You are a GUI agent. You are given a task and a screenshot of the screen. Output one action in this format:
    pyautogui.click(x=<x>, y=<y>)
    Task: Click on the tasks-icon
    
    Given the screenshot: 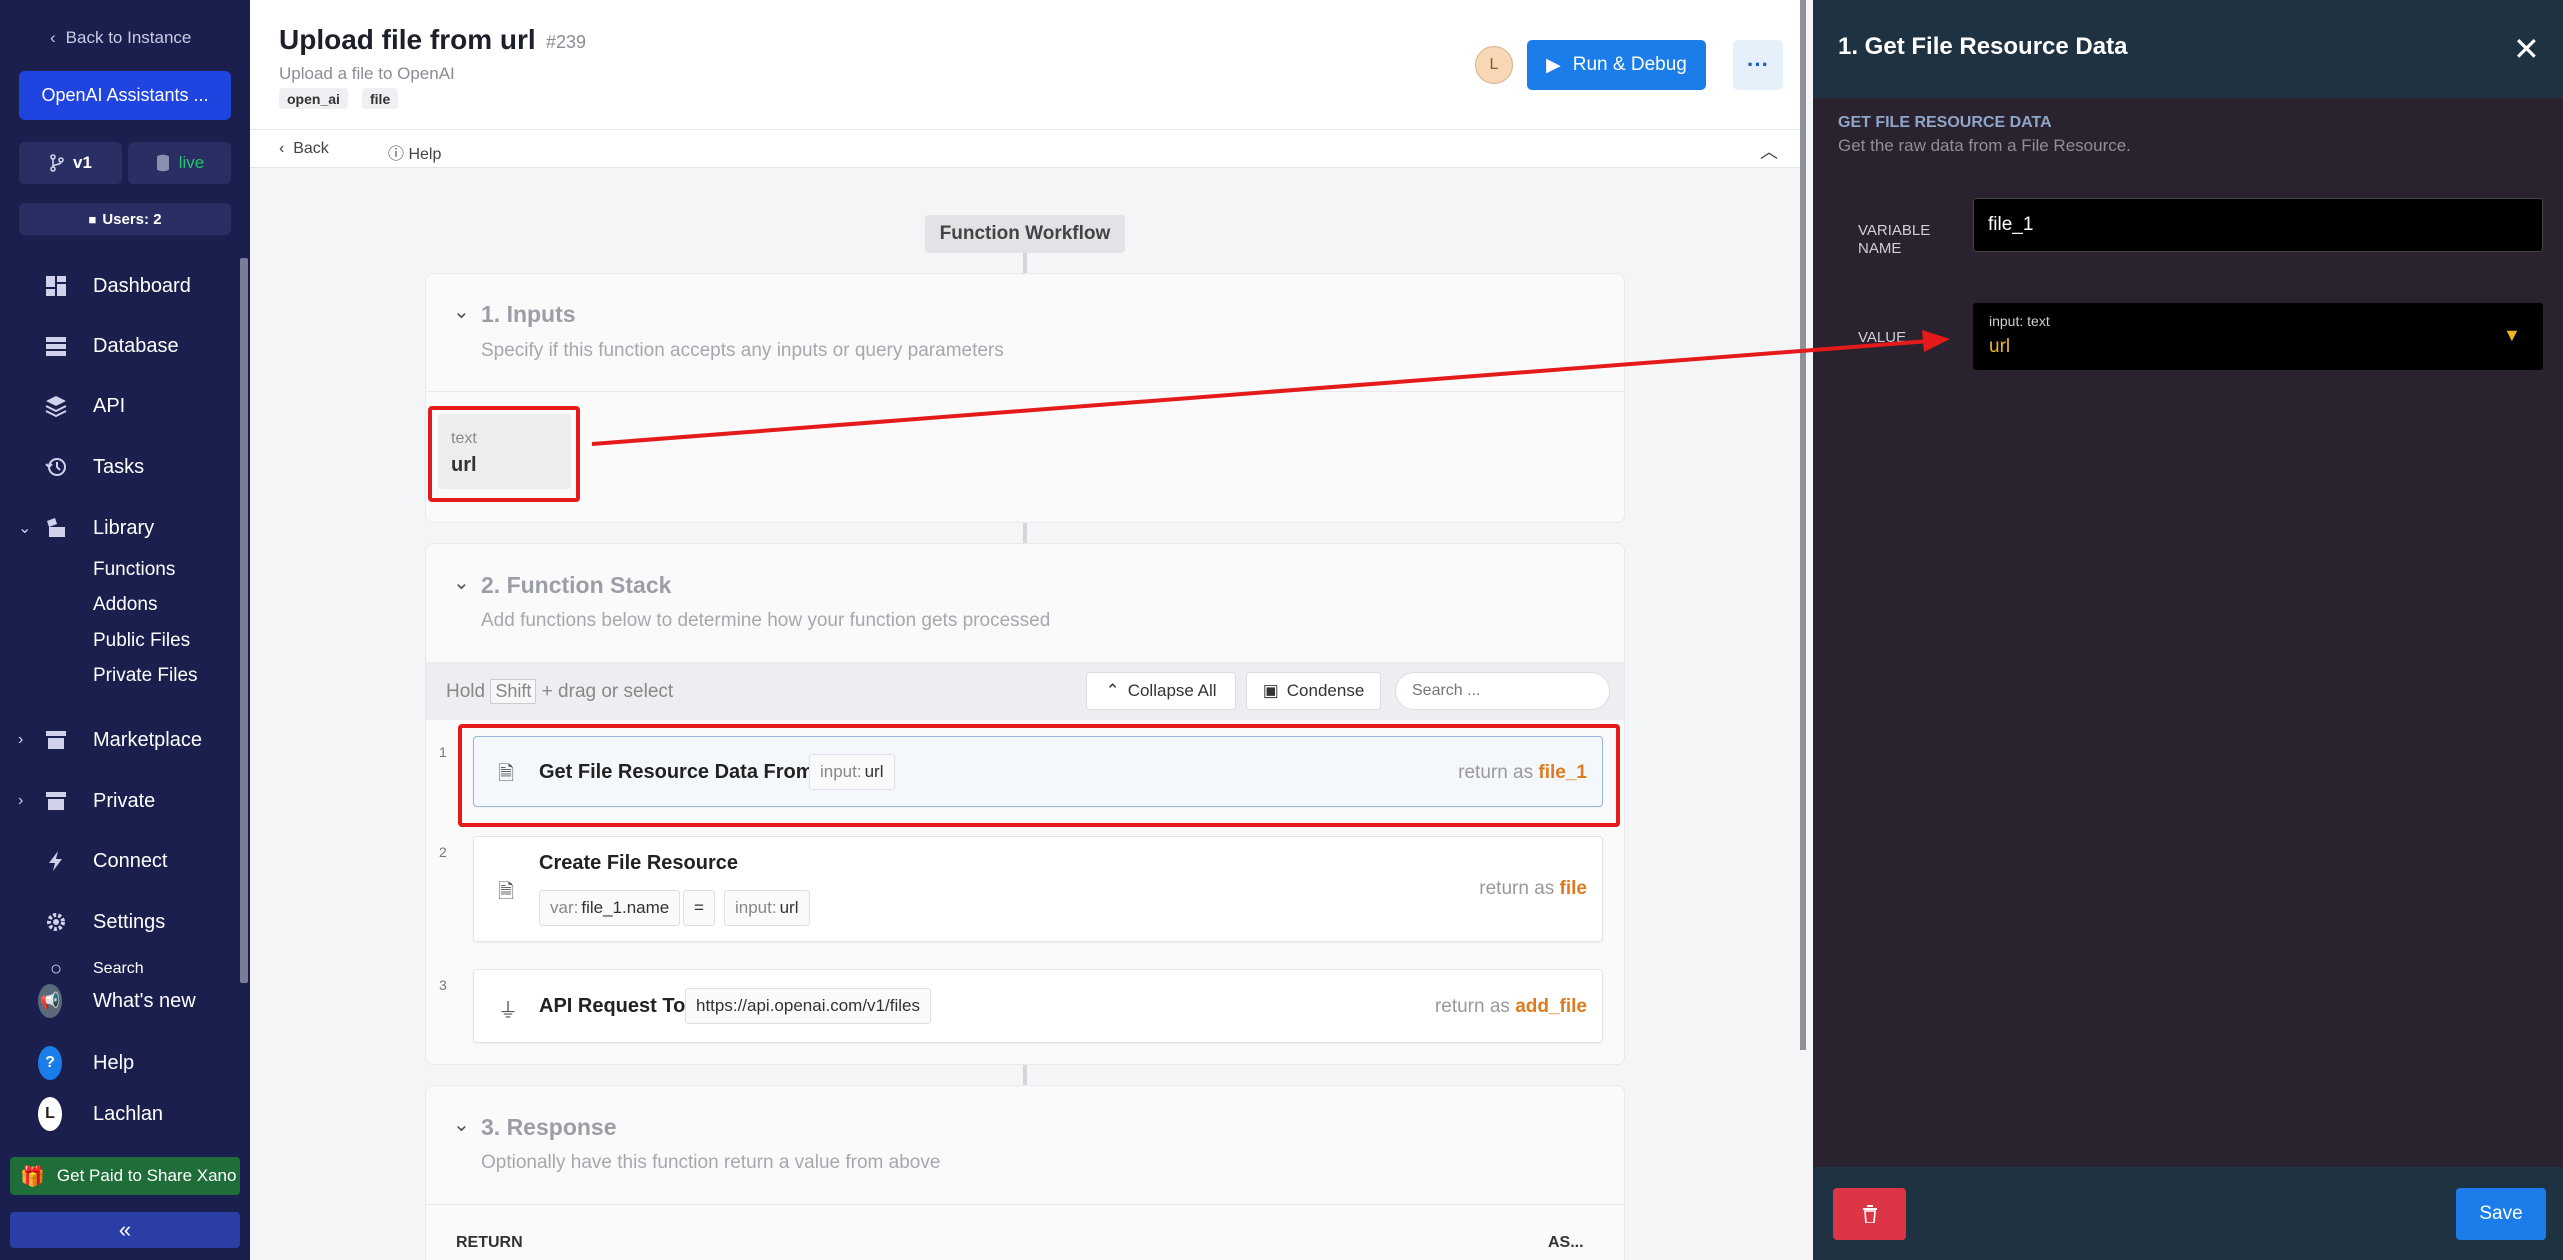 What is the action you would take?
    pyautogui.click(x=56, y=467)
    